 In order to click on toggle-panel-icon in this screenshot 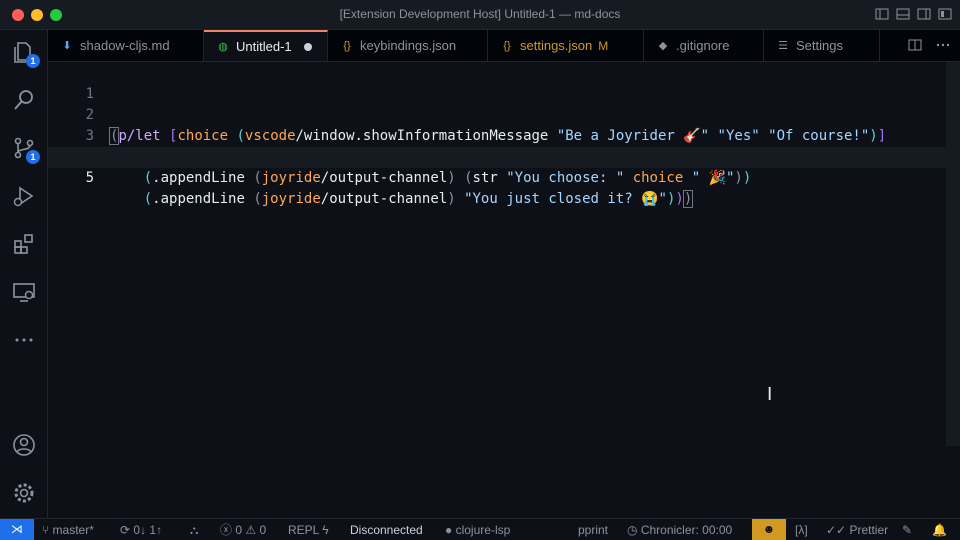, I will do `click(903, 14)`.